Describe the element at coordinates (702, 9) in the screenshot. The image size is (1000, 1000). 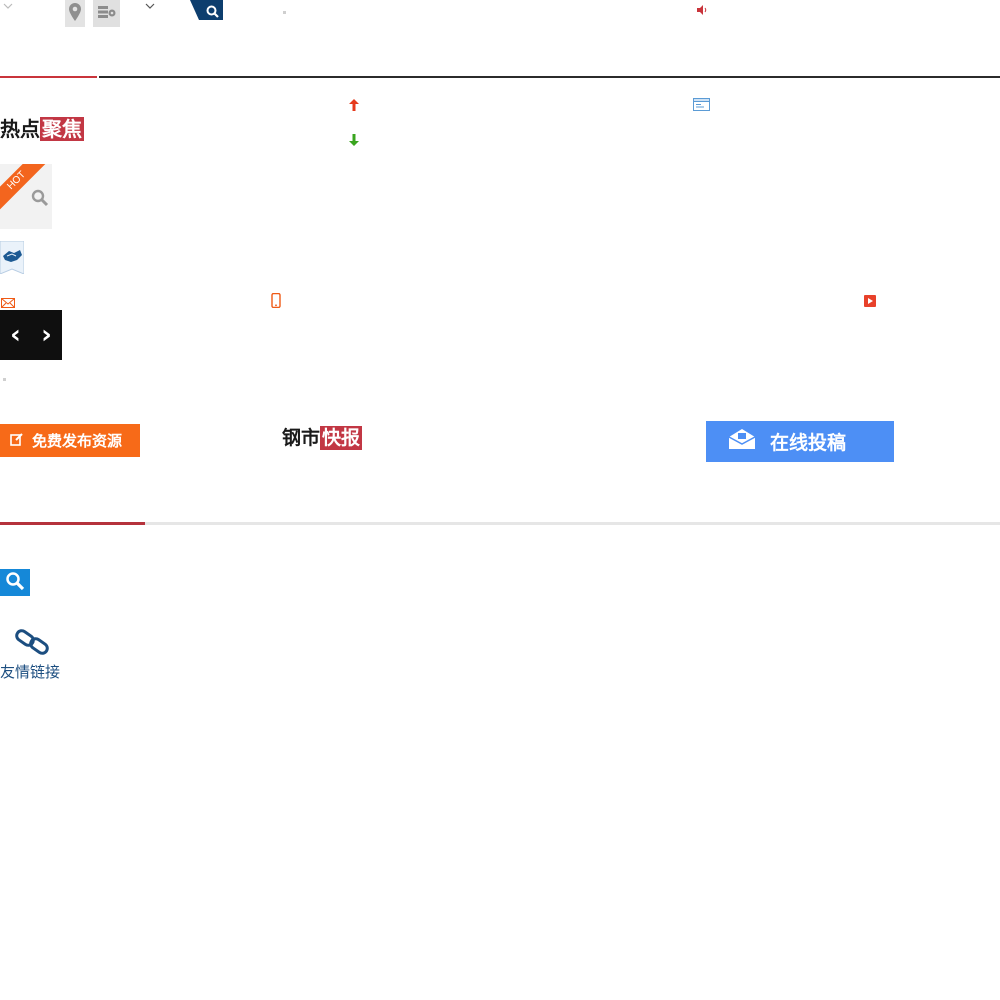
I see `speaker-icon` at that location.